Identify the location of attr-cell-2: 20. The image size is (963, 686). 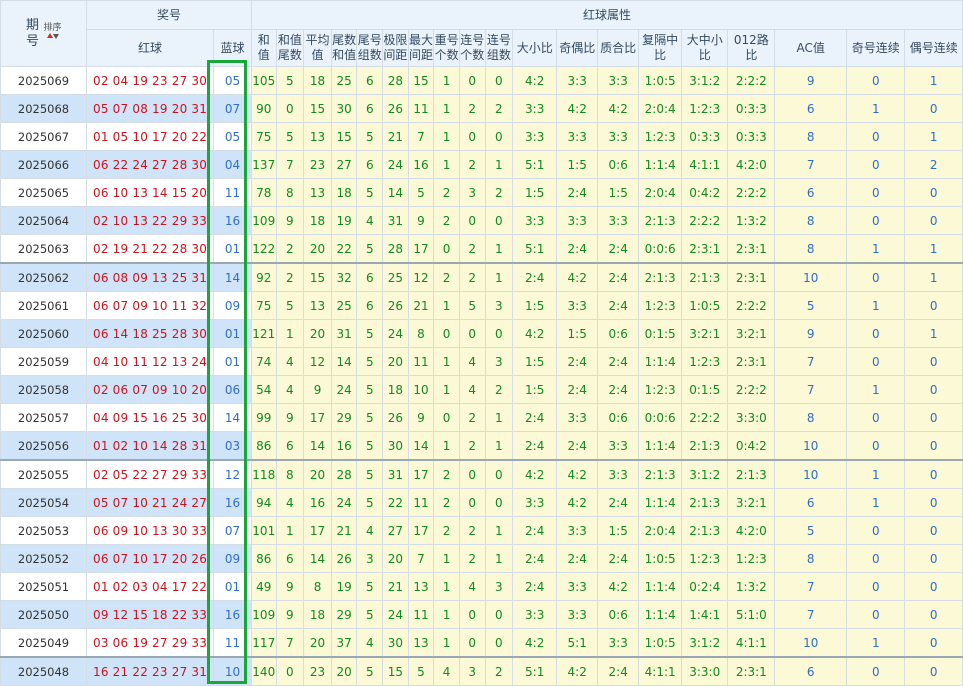
(317, 643).